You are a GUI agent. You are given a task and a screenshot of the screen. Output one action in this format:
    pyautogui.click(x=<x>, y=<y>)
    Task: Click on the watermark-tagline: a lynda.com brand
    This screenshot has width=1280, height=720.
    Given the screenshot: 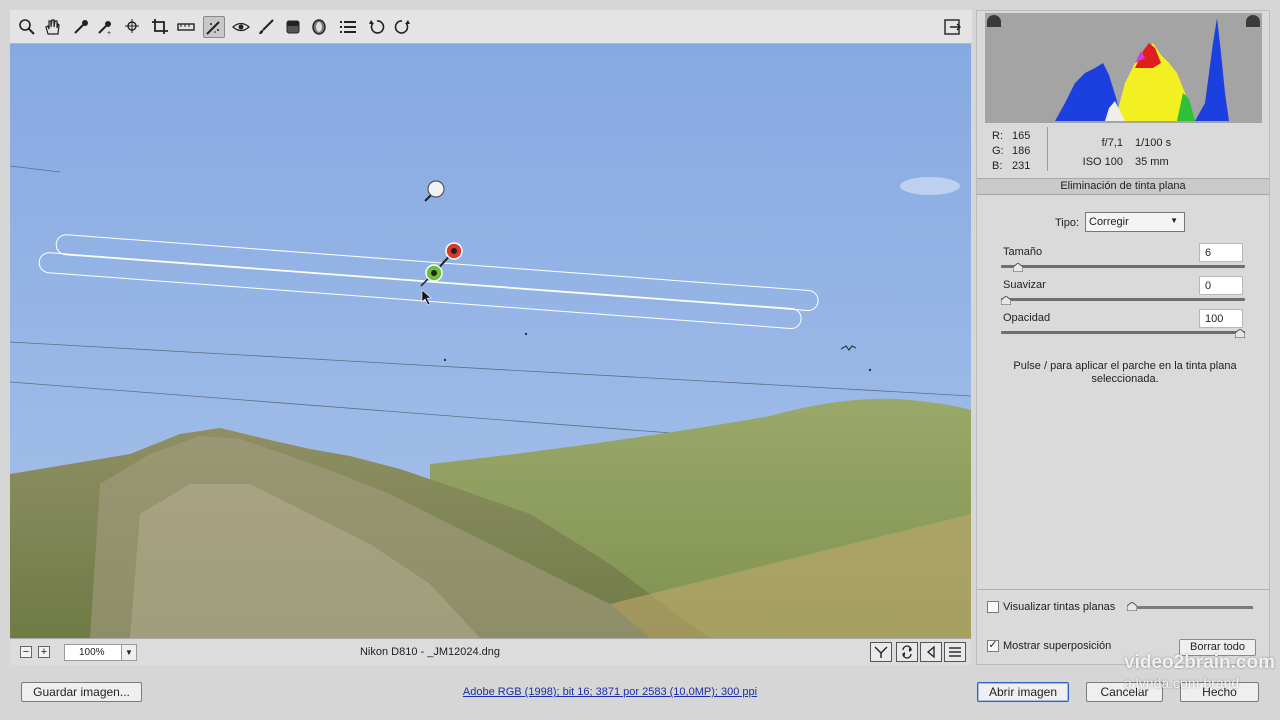 What is the action you would take?
    pyautogui.click(x=1182, y=683)
    